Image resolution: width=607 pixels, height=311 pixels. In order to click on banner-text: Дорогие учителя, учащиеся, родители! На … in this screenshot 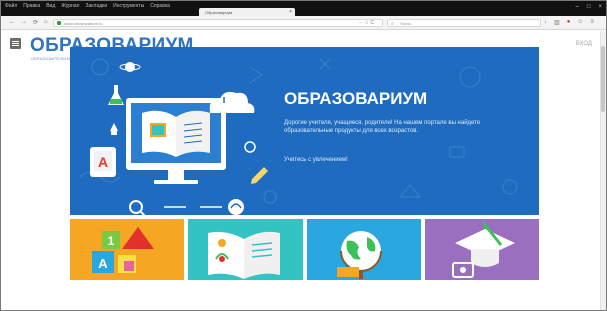, I will do `click(382, 127)`.